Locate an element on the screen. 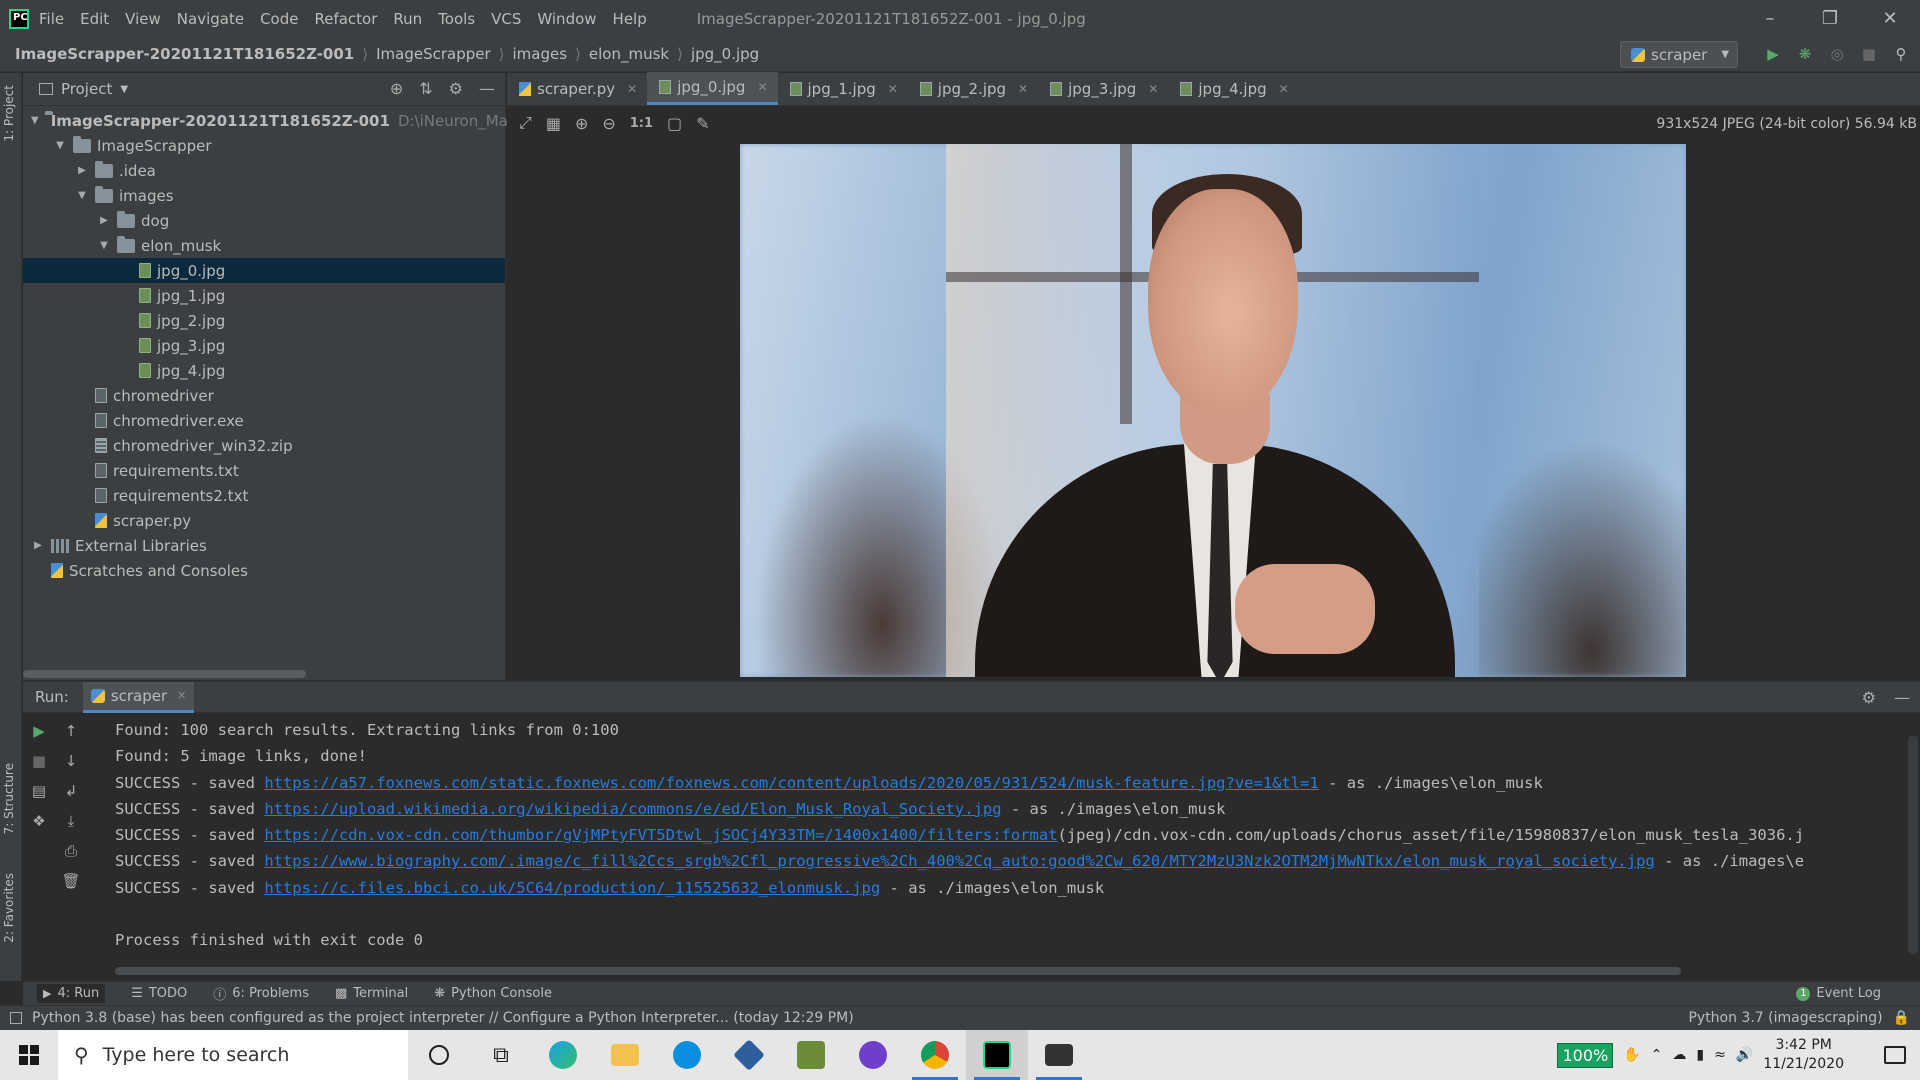 This screenshot has height=1080, width=1920. run-tool-button: ▶ 4: Run is located at coordinates (71, 993).